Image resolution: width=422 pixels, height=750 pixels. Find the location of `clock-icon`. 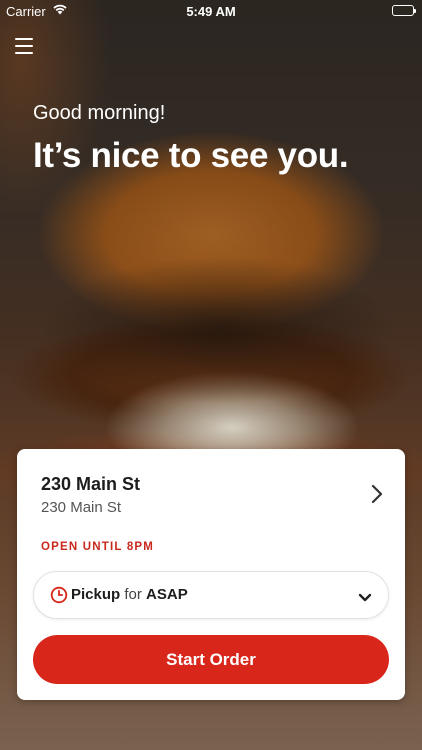

clock-icon is located at coordinates (59, 597).